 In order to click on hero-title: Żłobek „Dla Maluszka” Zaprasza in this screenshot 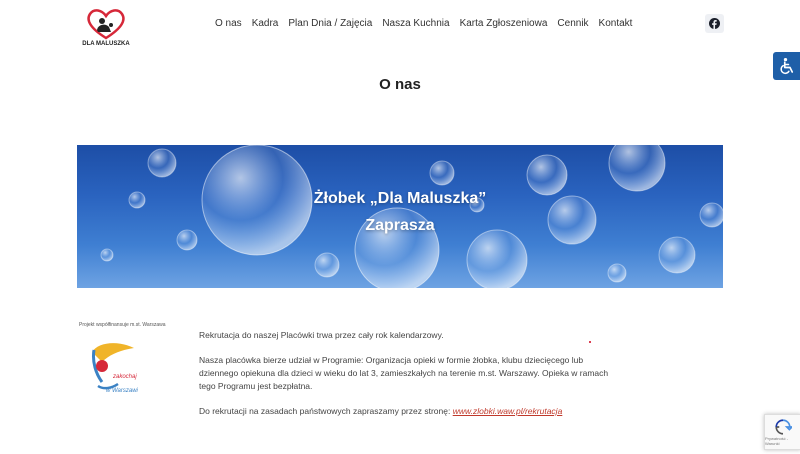, I will do `click(400, 212)`.